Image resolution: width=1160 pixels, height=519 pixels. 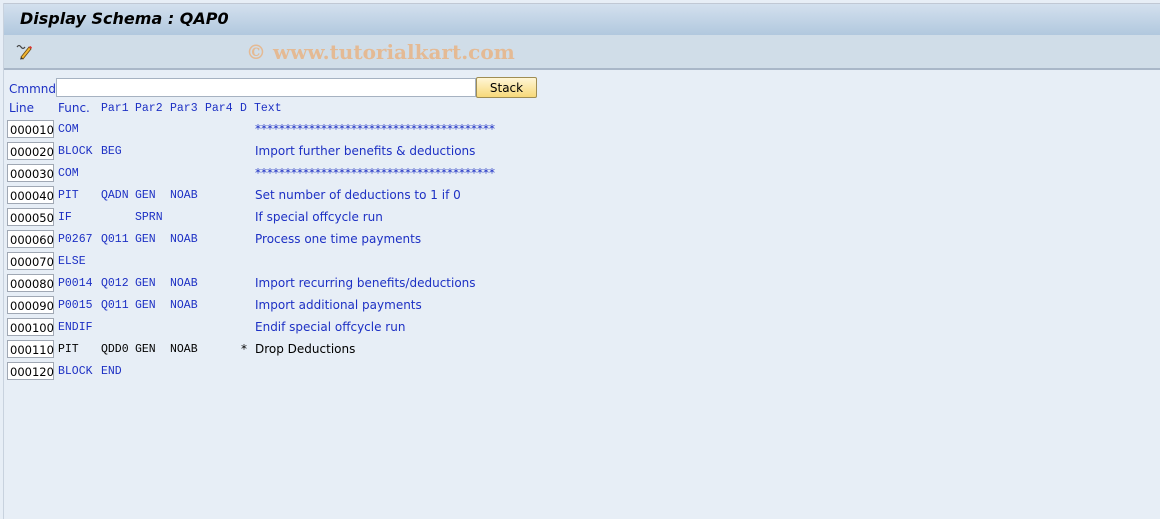 I want to click on cell-text: If special offcycle run, so click(x=319, y=217).